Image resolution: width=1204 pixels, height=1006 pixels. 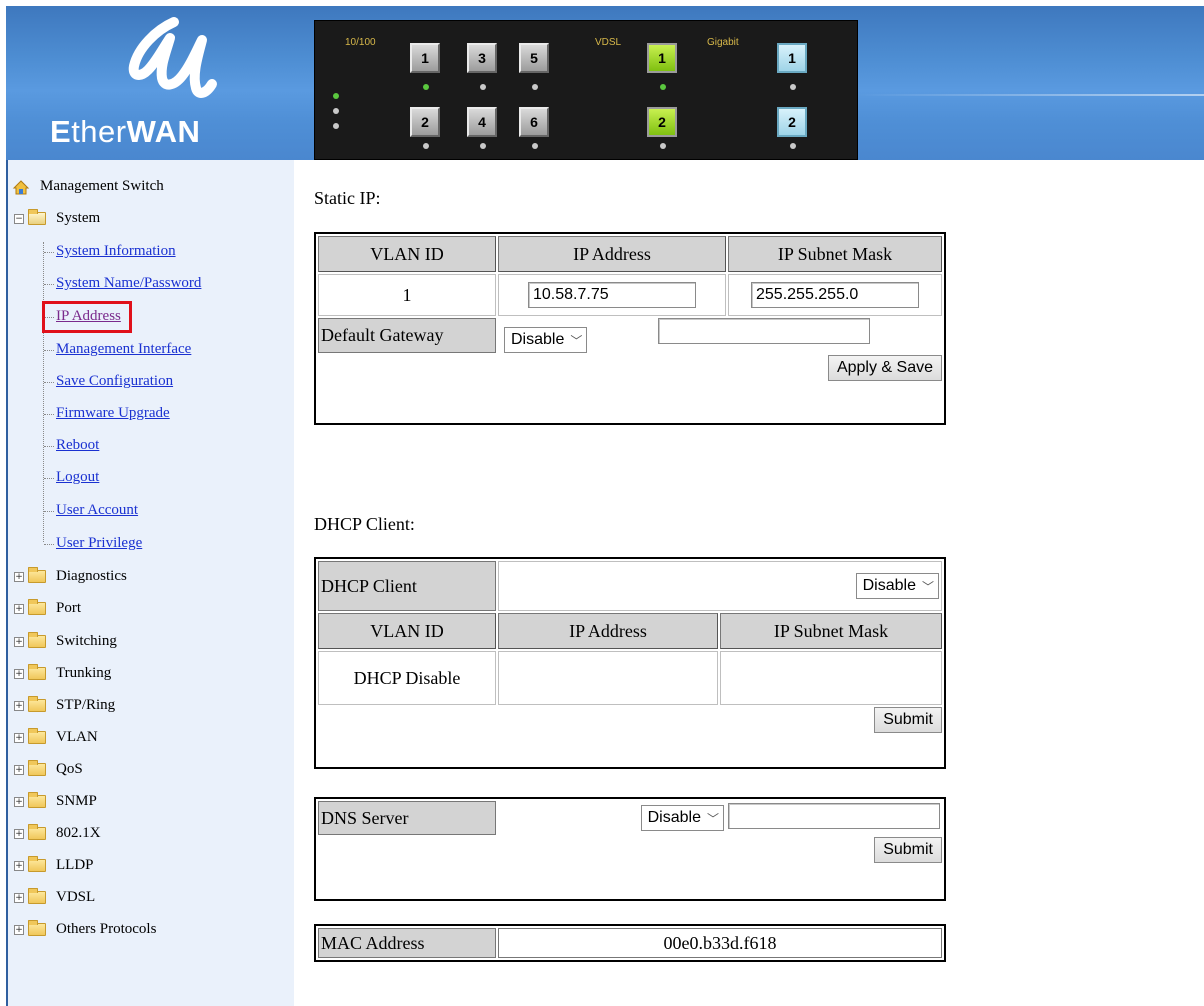 What do you see at coordinates (834, 815) in the screenshot?
I see `dns-address-input` at bounding box center [834, 815].